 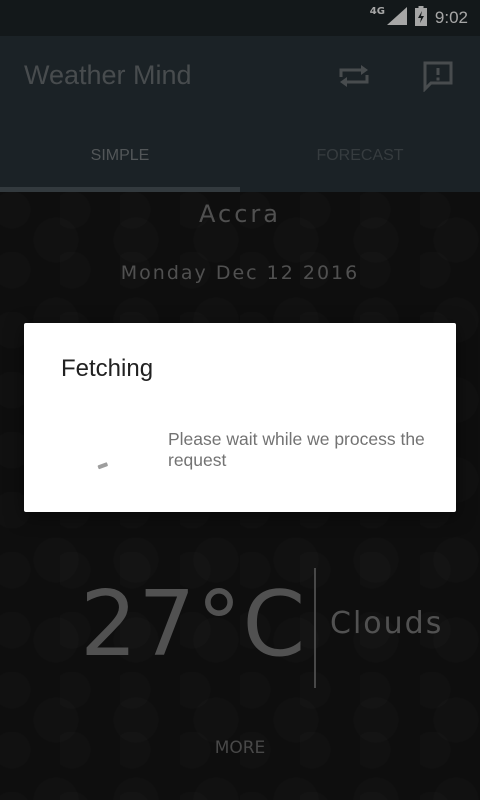 What do you see at coordinates (104, 466) in the screenshot?
I see `progress-spinner-icon` at bounding box center [104, 466].